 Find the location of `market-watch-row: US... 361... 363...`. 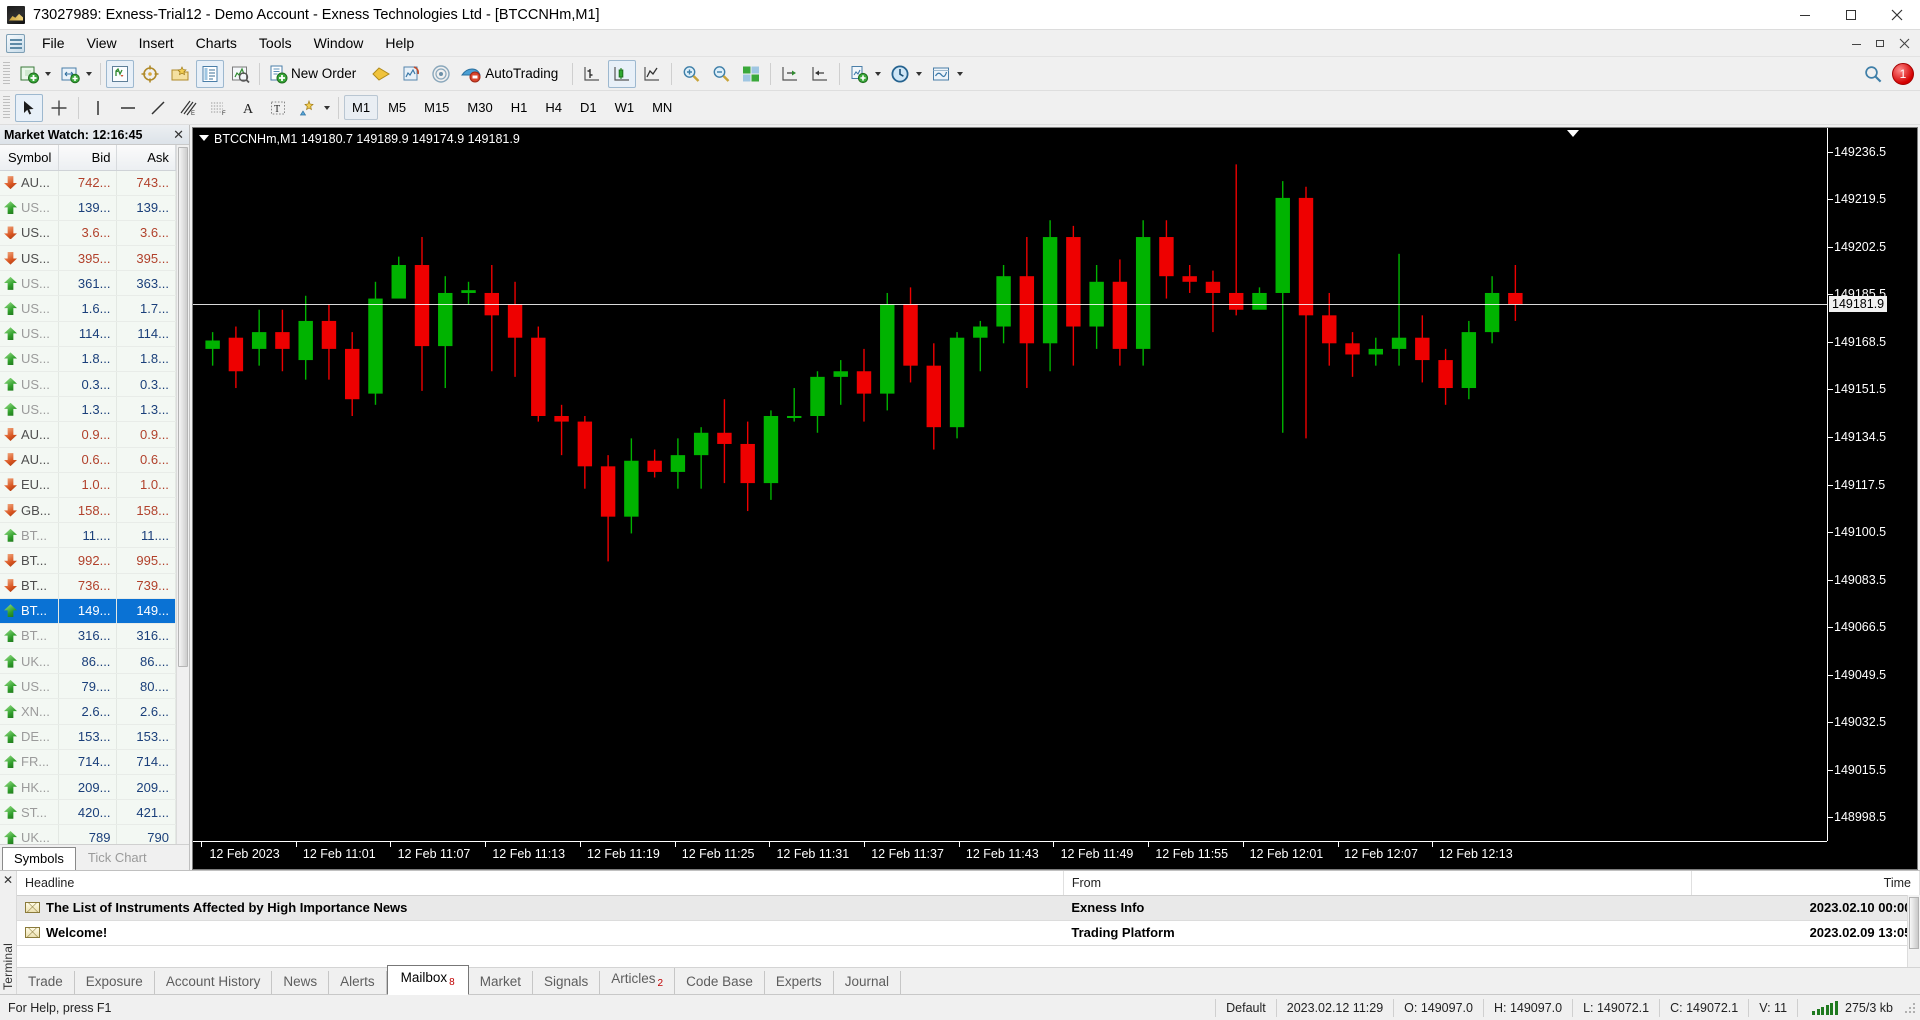

market-watch-row: US... 361... 363... is located at coordinates (88, 283).